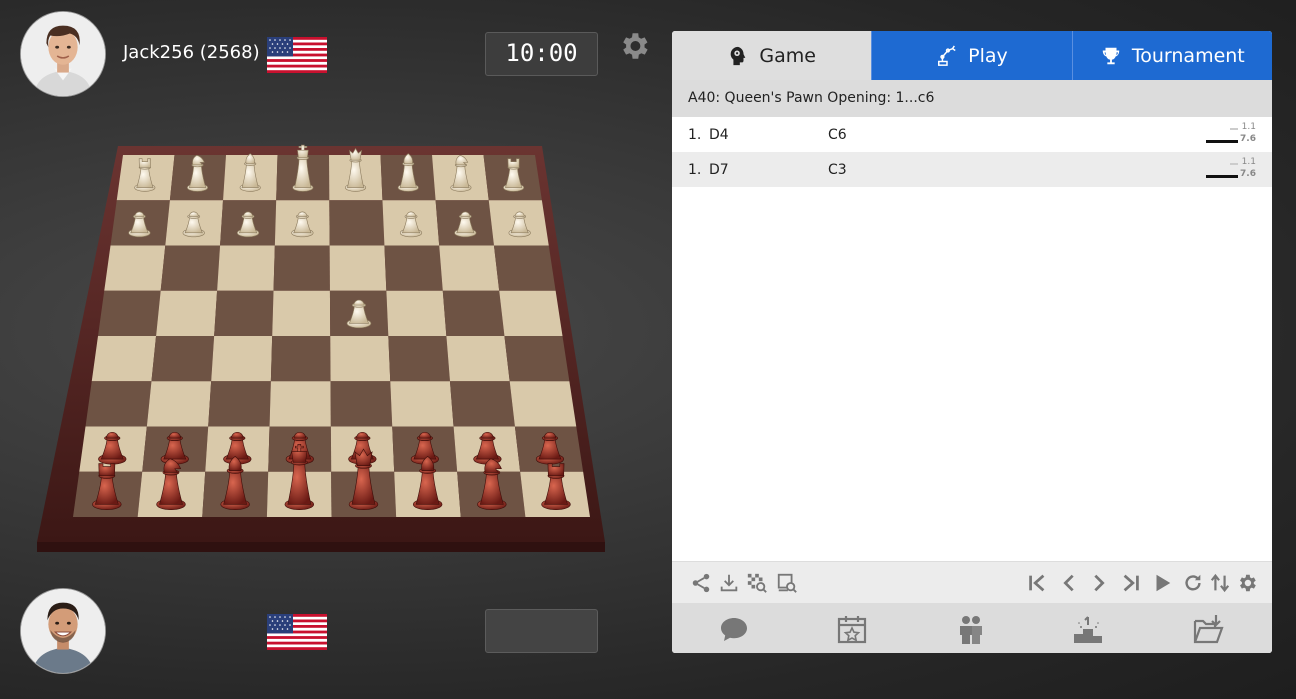 The width and height of the screenshot is (1296, 699). I want to click on robot-arm-icon, so click(947, 55).